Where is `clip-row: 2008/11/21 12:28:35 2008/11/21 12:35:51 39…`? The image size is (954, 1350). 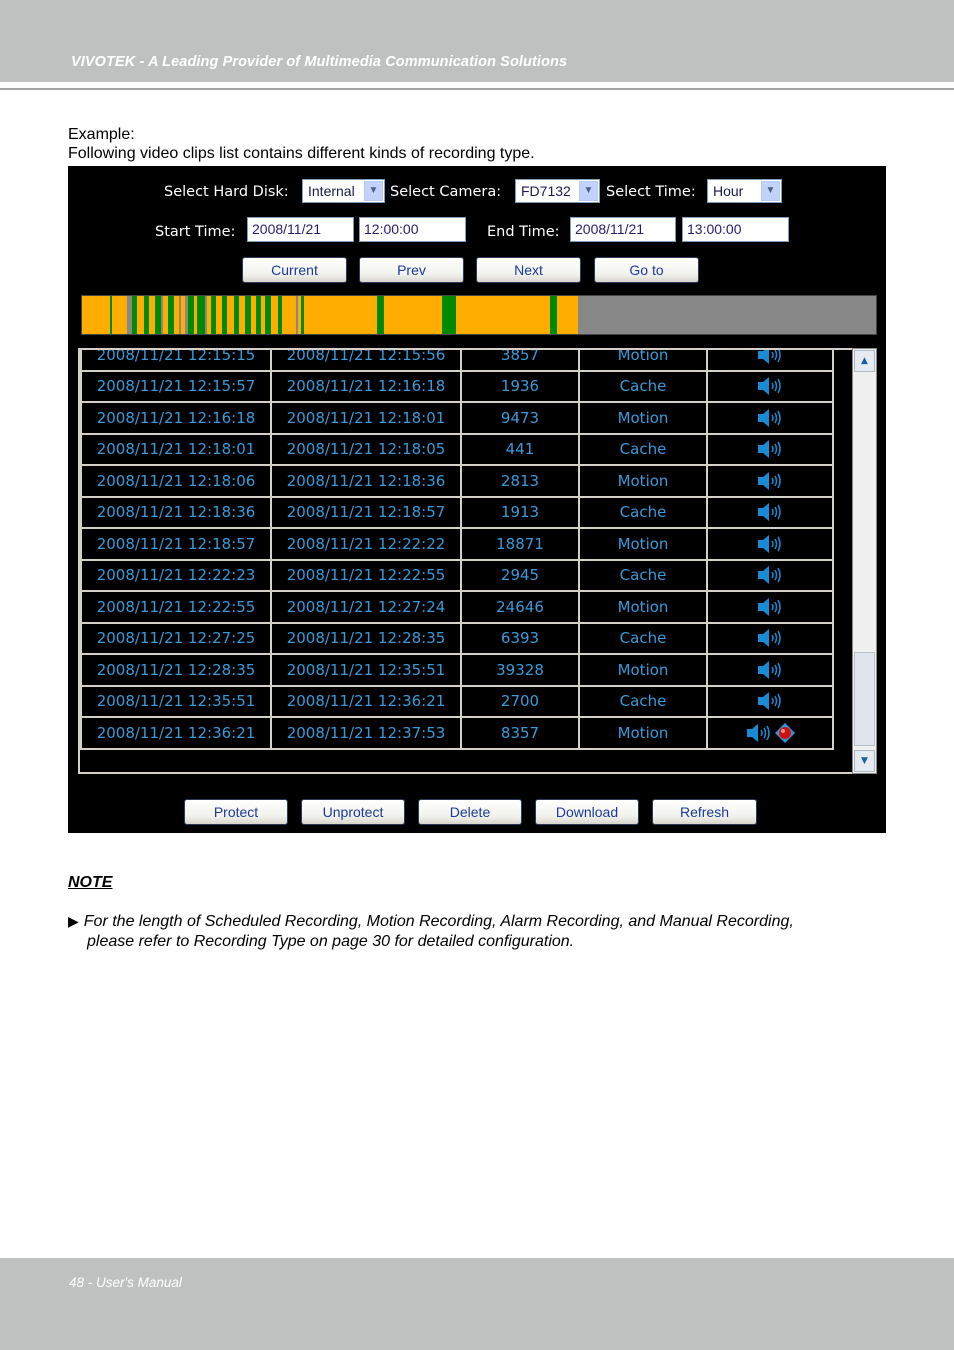
clip-row: 2008/11/21 12:28:35 2008/11/21 12:35:51 39… is located at coordinates (457, 670).